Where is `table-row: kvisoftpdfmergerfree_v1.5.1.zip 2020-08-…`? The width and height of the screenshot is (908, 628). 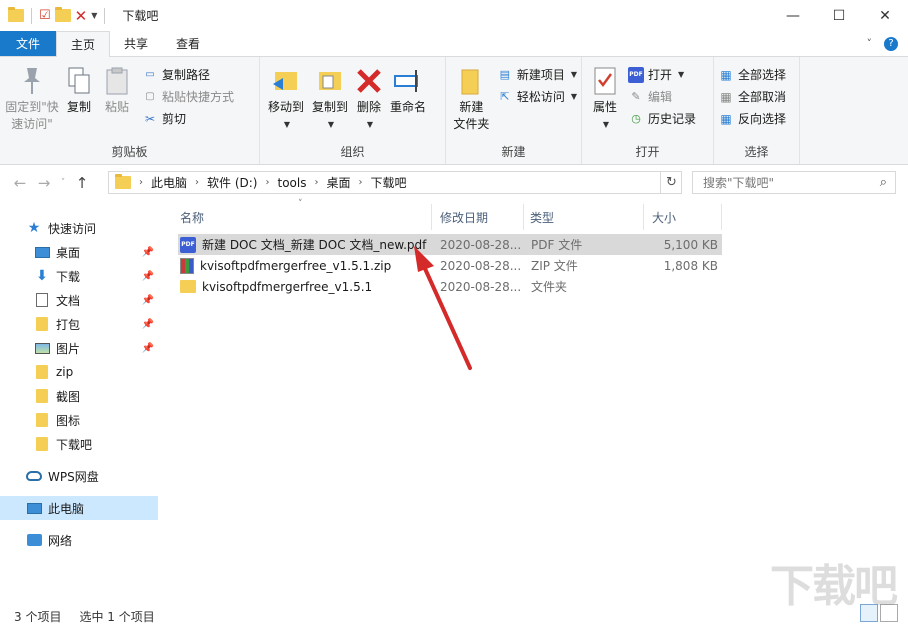 table-row: kvisoftpdfmergerfree_v1.5.1.zip 2020-08-… is located at coordinates (450, 265).